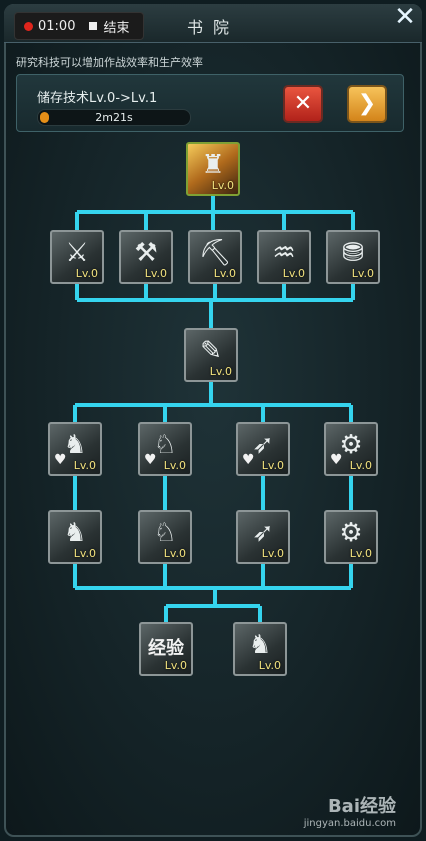 The width and height of the screenshot is (426, 841). I want to click on tech-node-treasury-tech: ⛃ Lv.0, so click(353, 257).